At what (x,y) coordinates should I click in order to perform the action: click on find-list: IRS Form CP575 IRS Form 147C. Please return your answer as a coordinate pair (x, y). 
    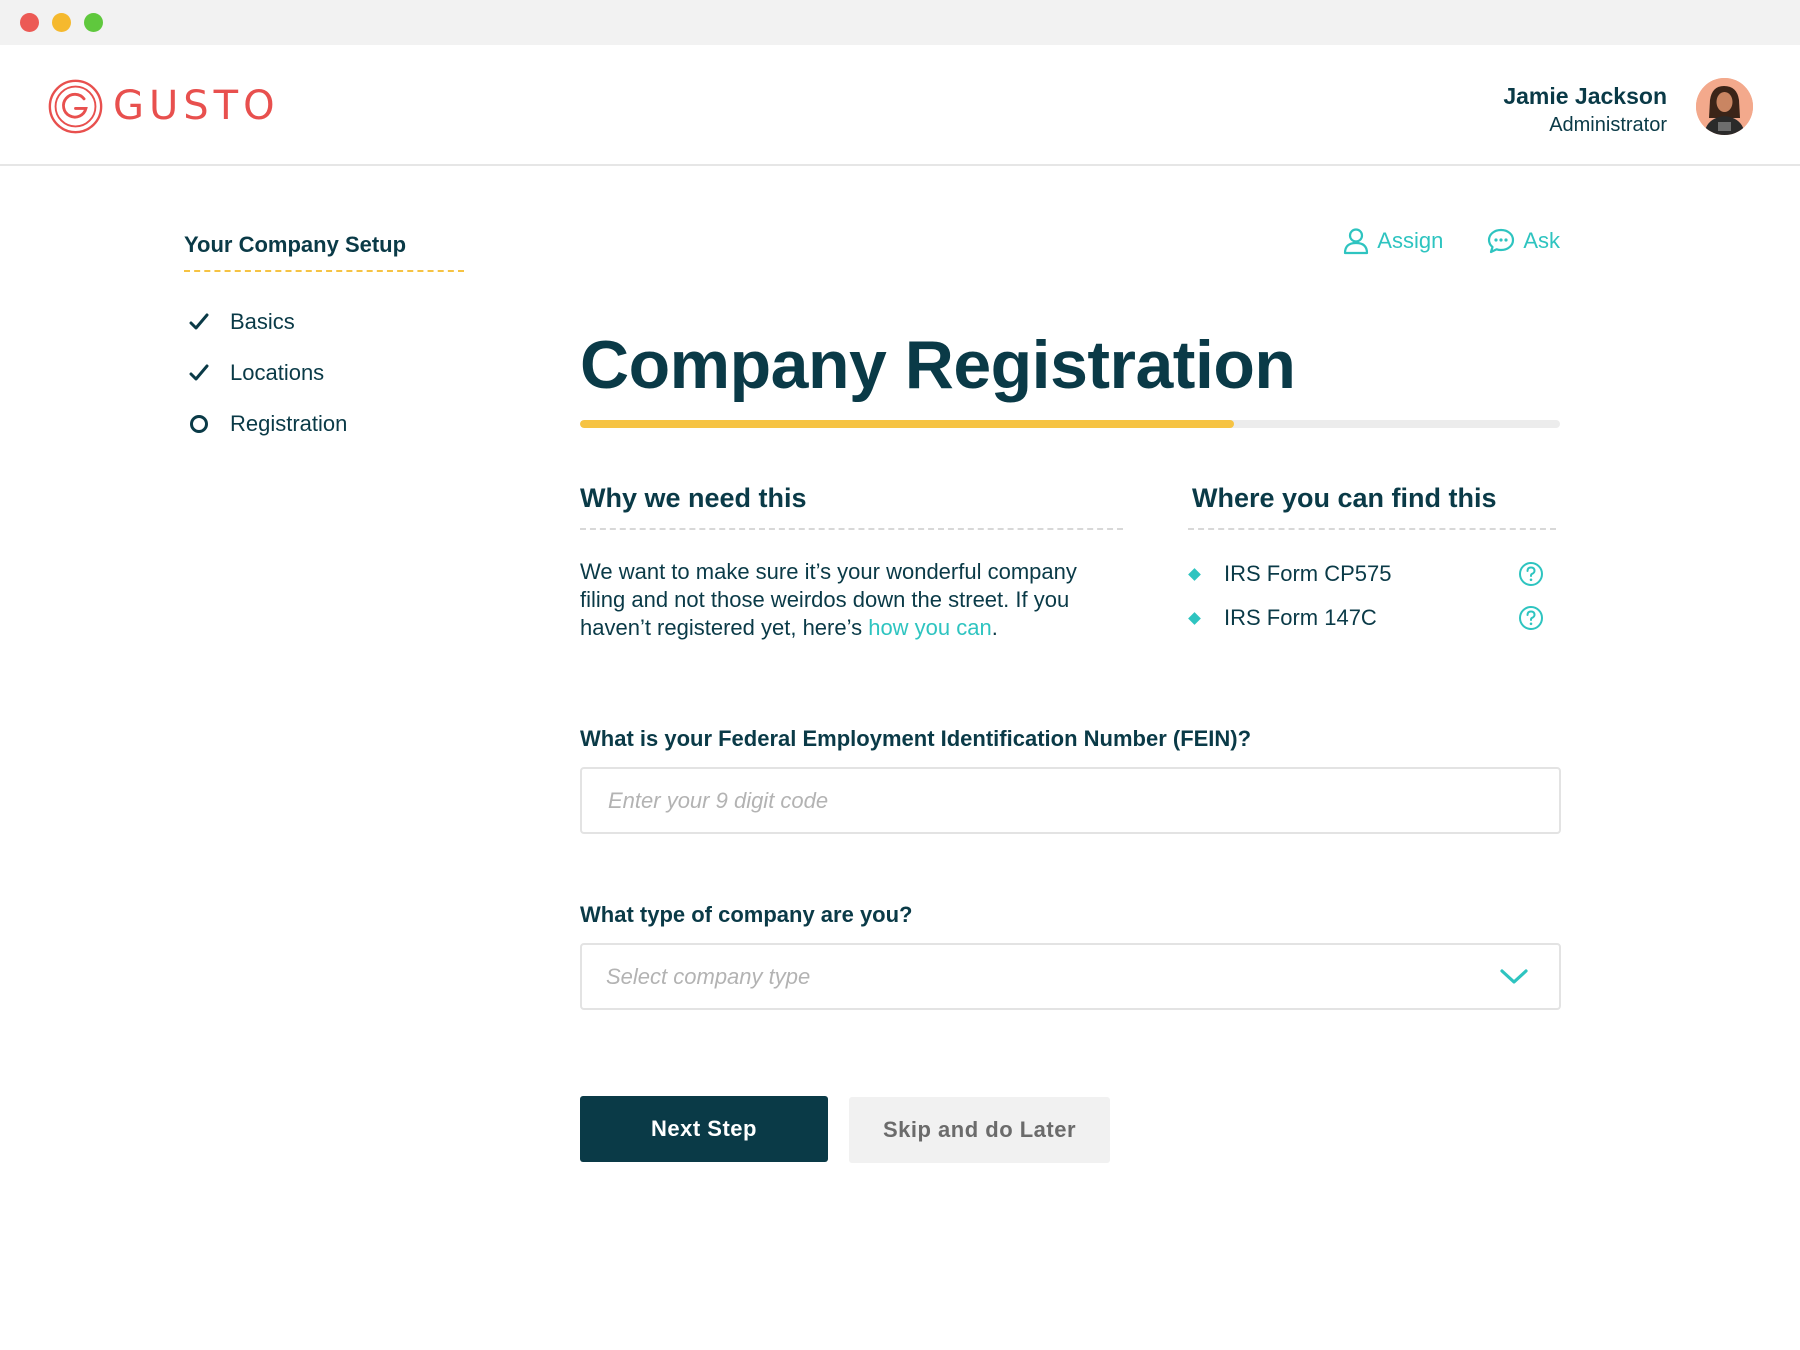
    Looking at the image, I should click on (1372, 596).